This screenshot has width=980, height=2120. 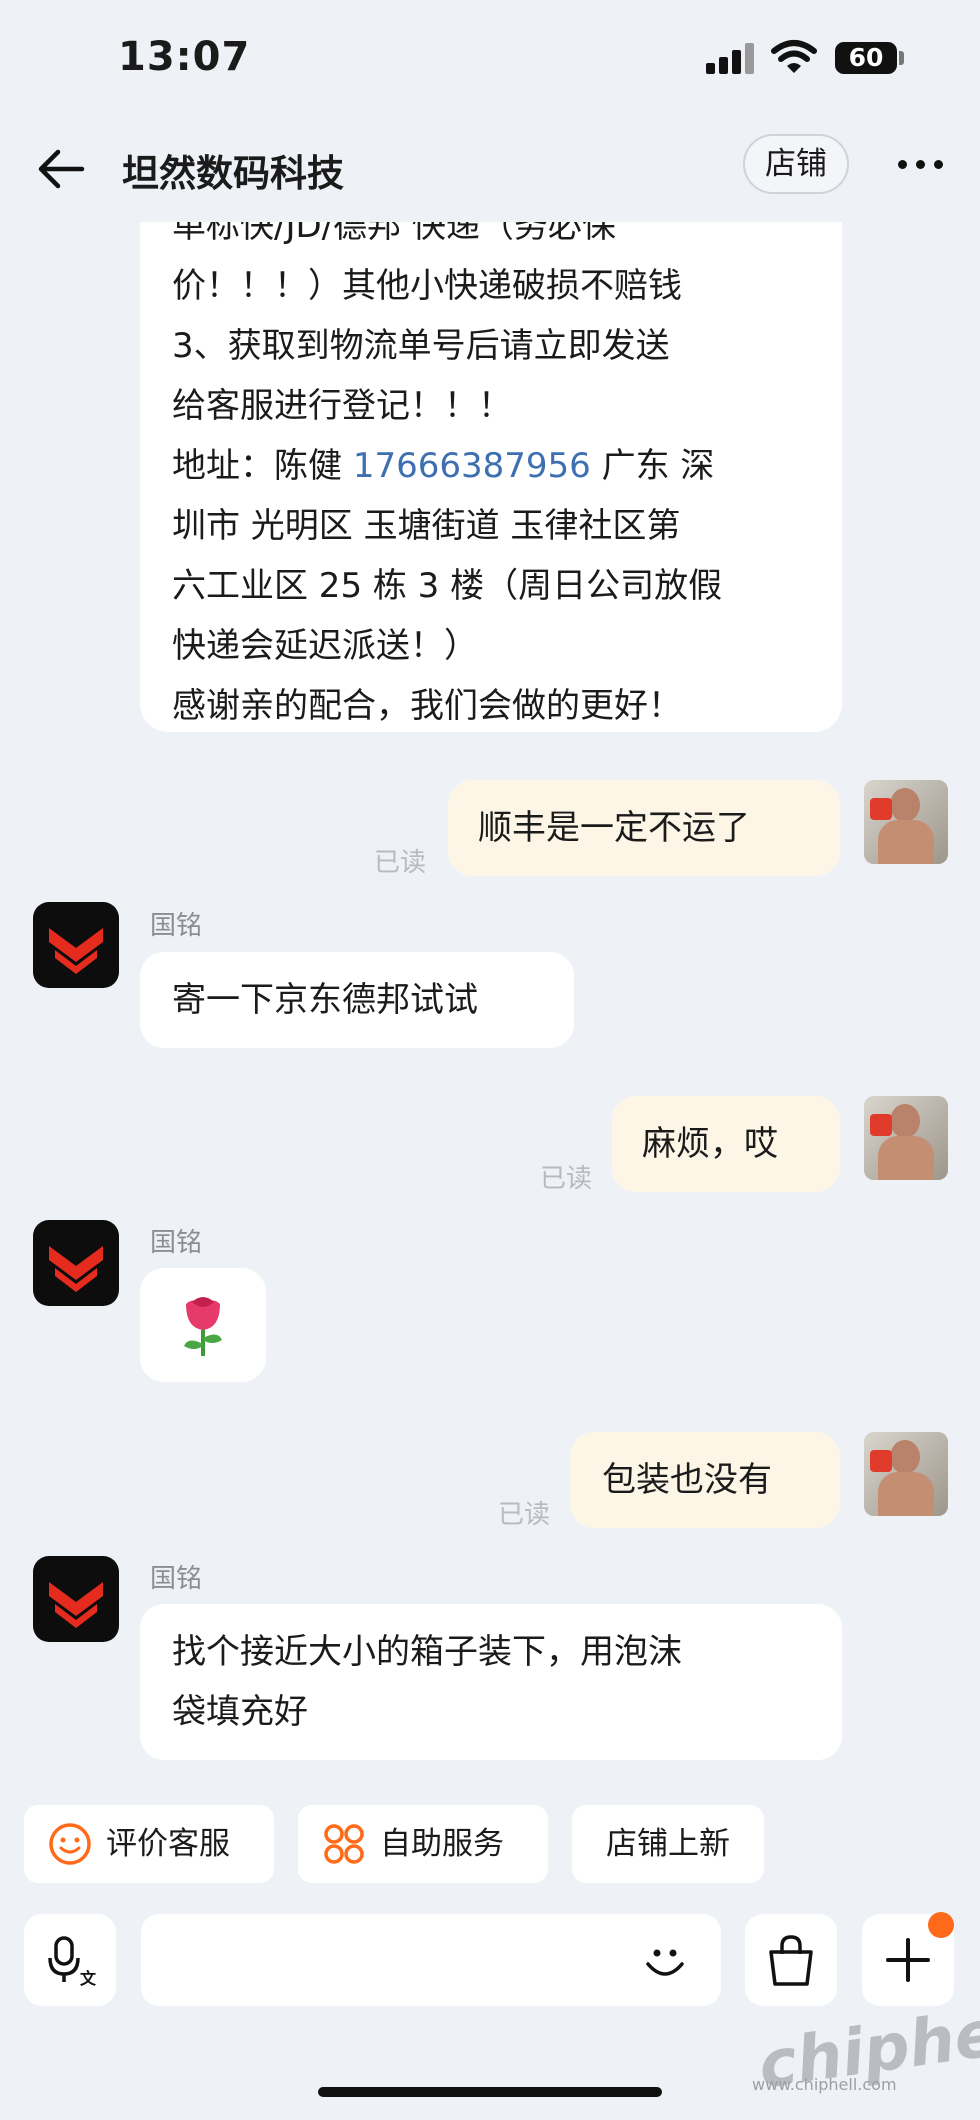 I want to click on back-arrow-icon, so click(x=61, y=169).